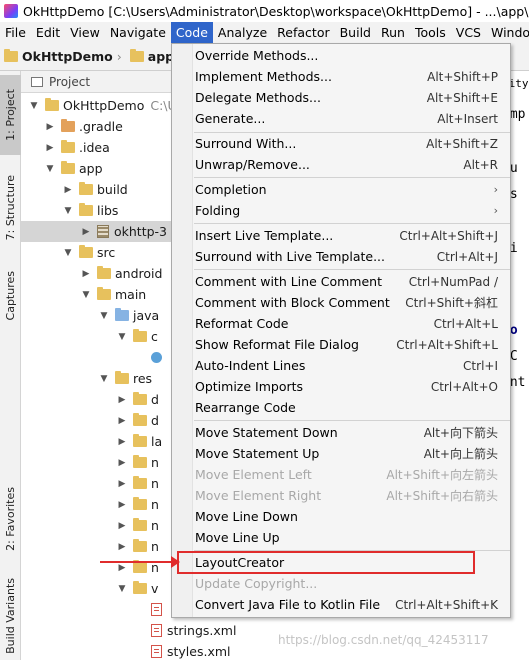 The width and height of the screenshot is (529, 660). I want to click on menu-item-move-element-left: Move Element Left Alt+Shift+向左箭头, so click(341, 474).